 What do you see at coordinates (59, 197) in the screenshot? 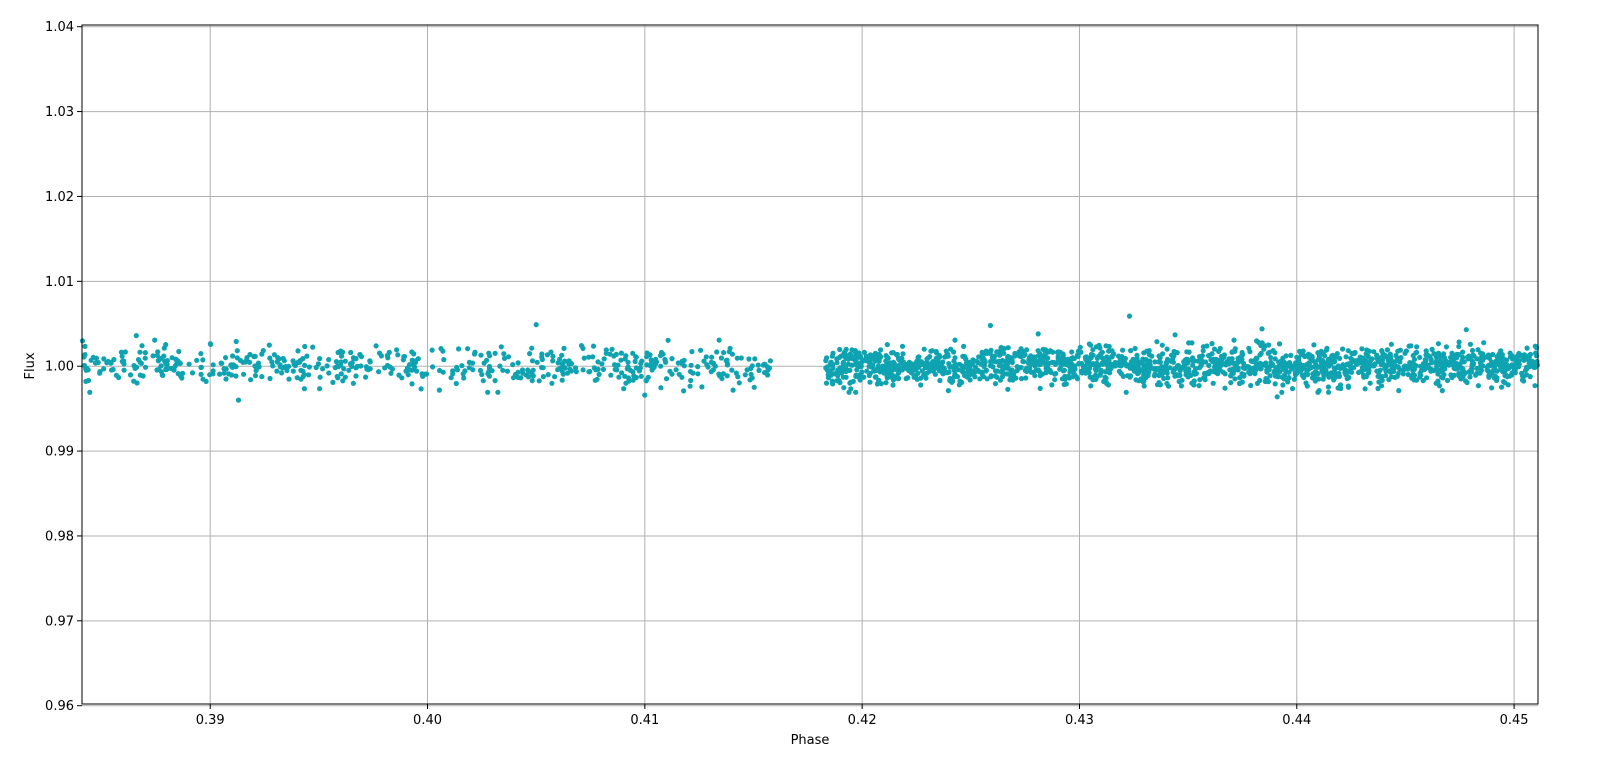
I see `y-tick-label: 1.02` at bounding box center [59, 197].